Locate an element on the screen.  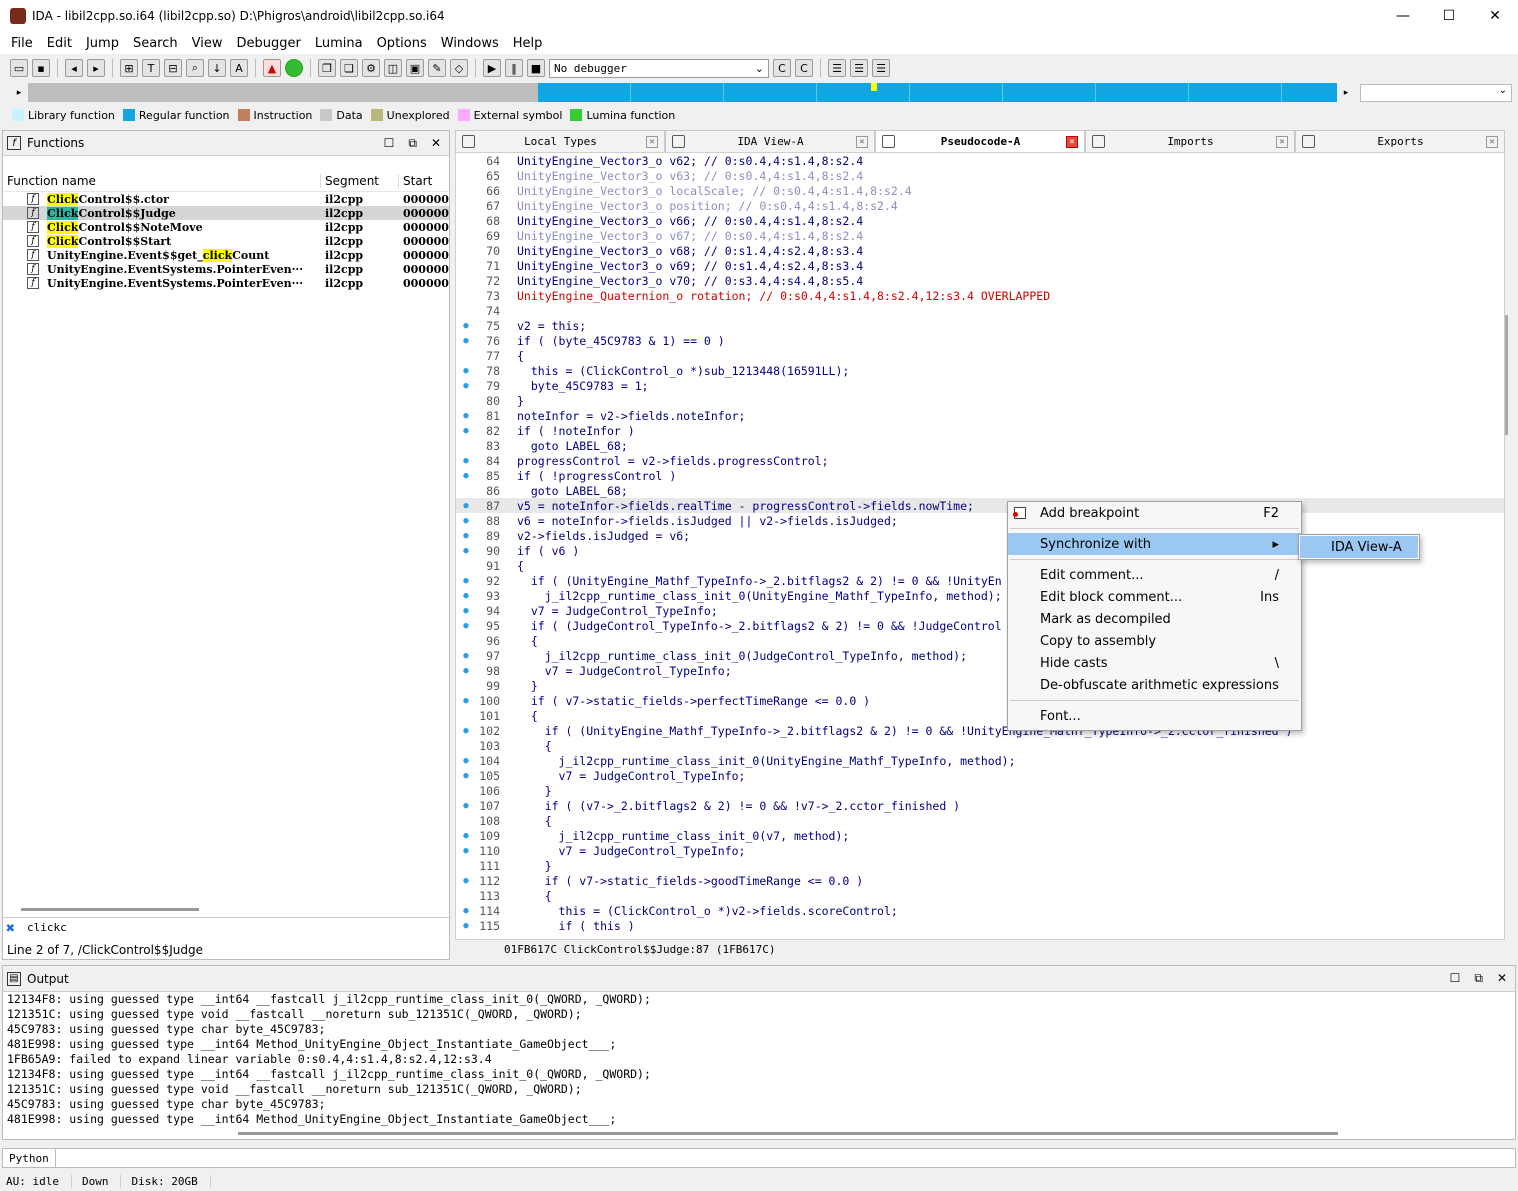
code-line: 77 { is located at coordinates (980, 355).